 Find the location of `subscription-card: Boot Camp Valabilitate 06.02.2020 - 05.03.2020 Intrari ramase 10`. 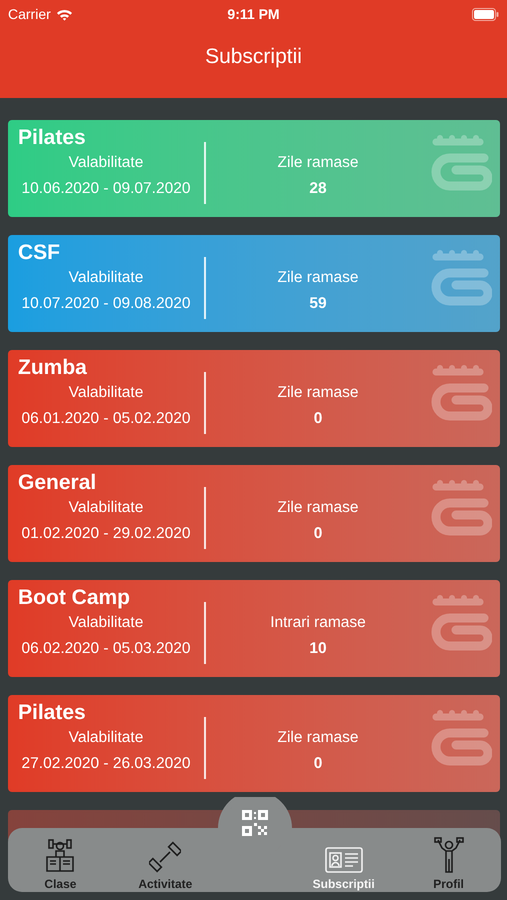

subscription-card: Boot Camp Valabilitate 06.02.2020 - 05.03.2020 Intrari ramase 10 is located at coordinates (254, 628).